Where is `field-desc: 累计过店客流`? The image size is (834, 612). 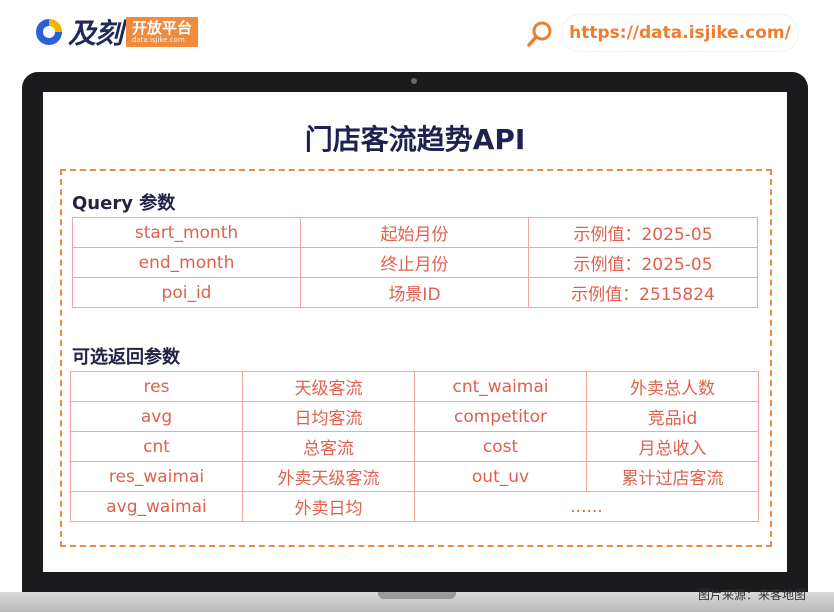 field-desc: 累计过店客流 is located at coordinates (672, 476).